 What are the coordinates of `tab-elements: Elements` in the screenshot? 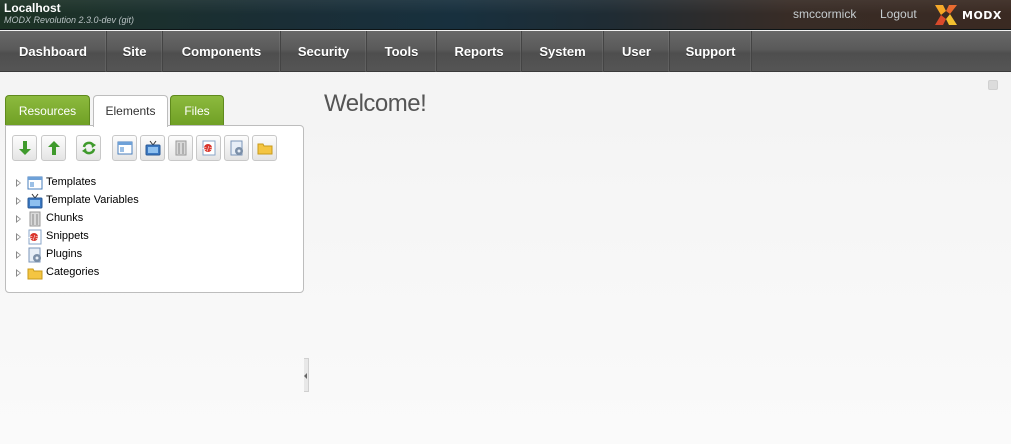 It's located at (130, 111).